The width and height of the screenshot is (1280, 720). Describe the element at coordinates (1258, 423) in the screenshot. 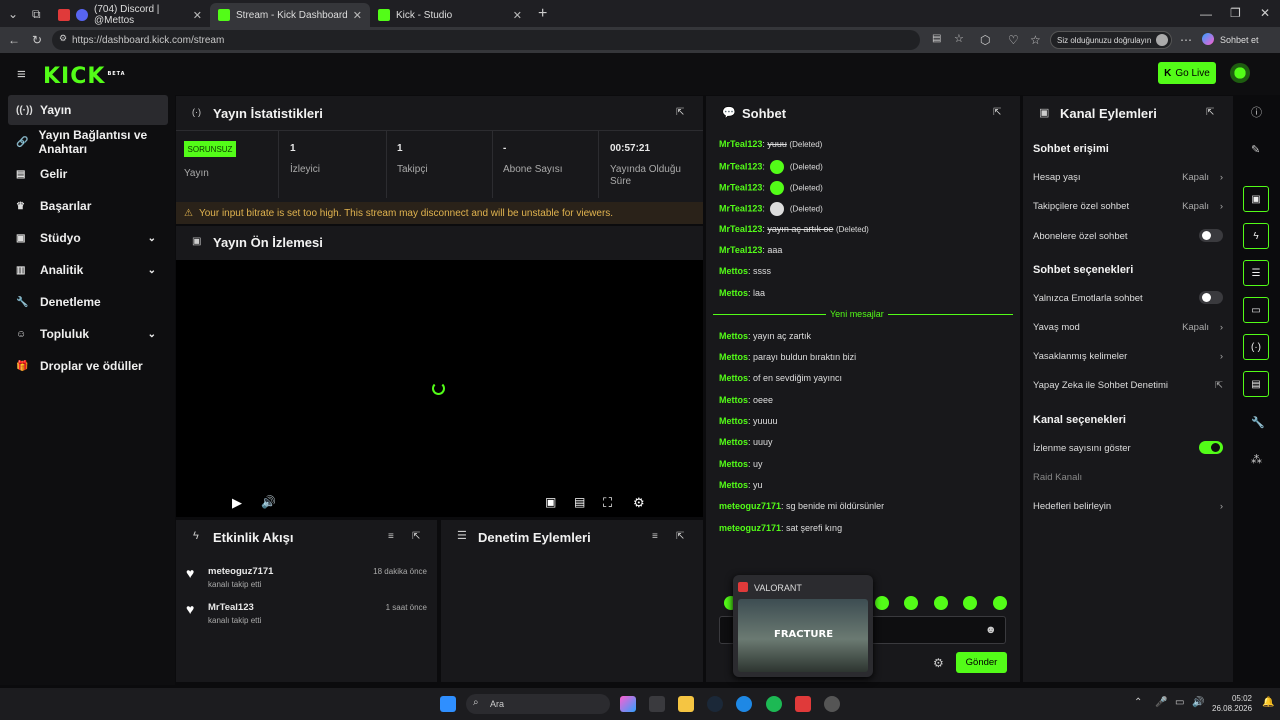

I see `wrench-icon: 🔧` at that location.